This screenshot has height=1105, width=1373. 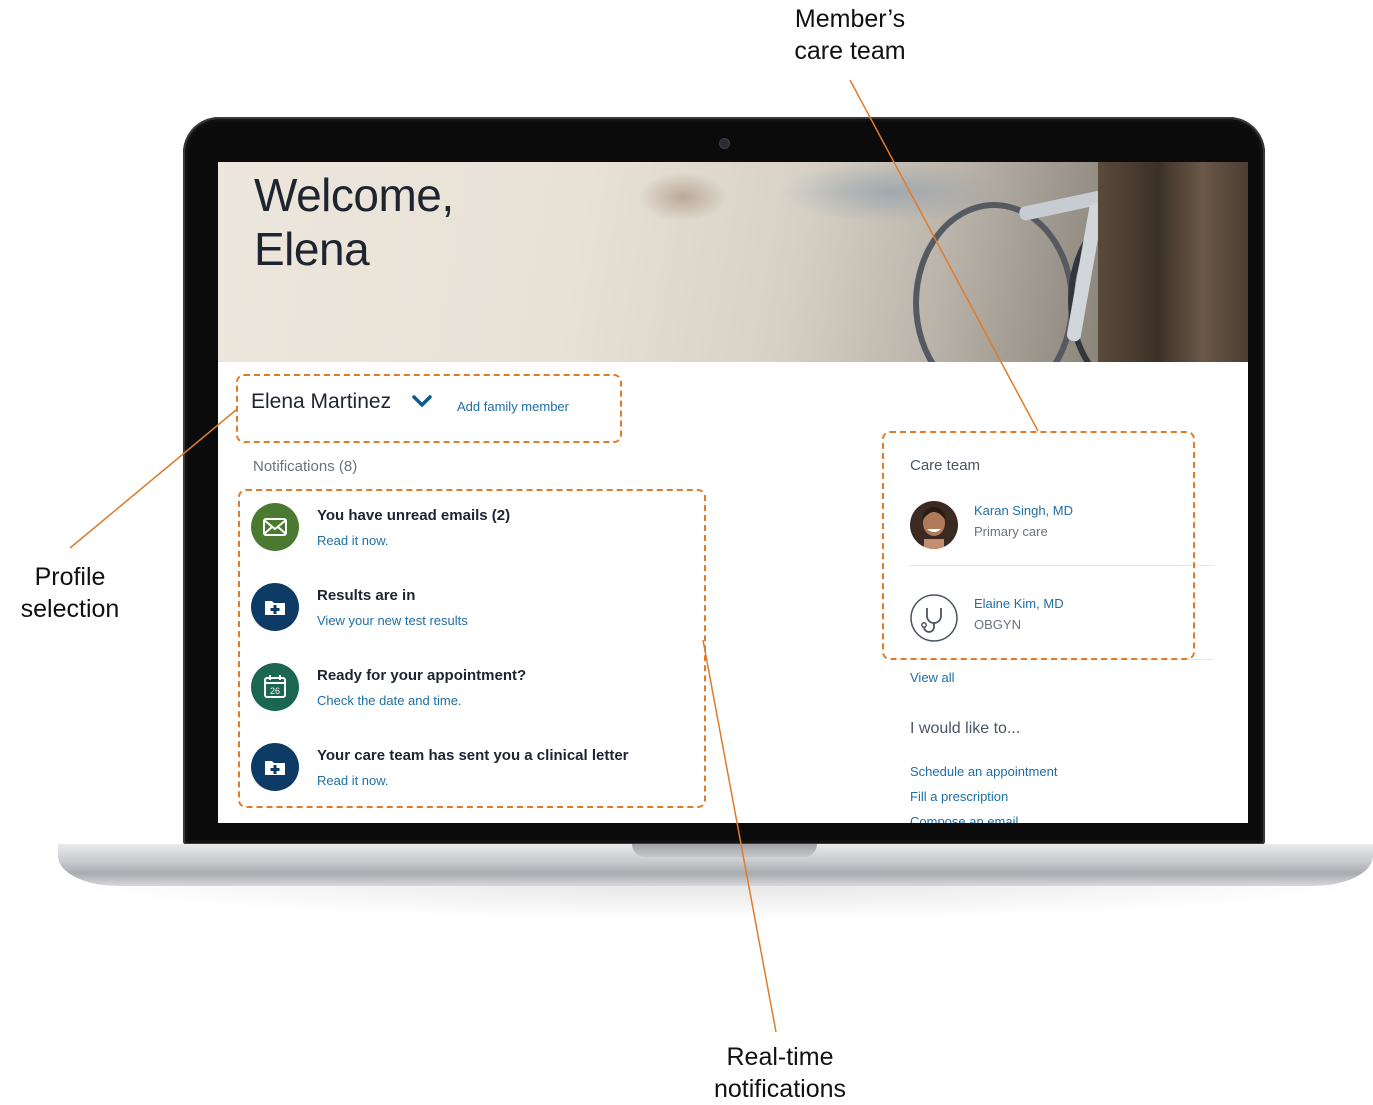 I want to click on notifications-header: Notifications (8), so click(x=305, y=466).